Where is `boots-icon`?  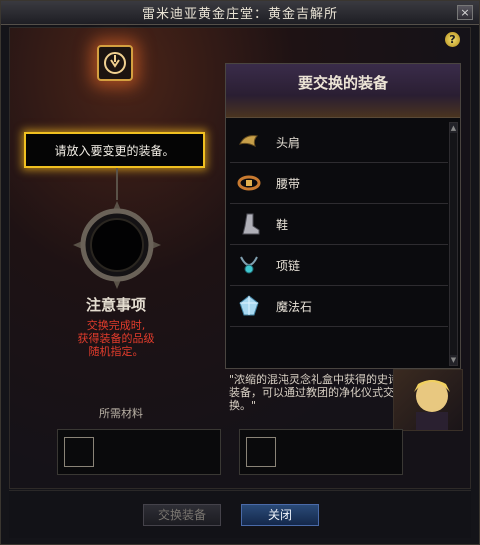
boots-icon is located at coordinates (249, 224).